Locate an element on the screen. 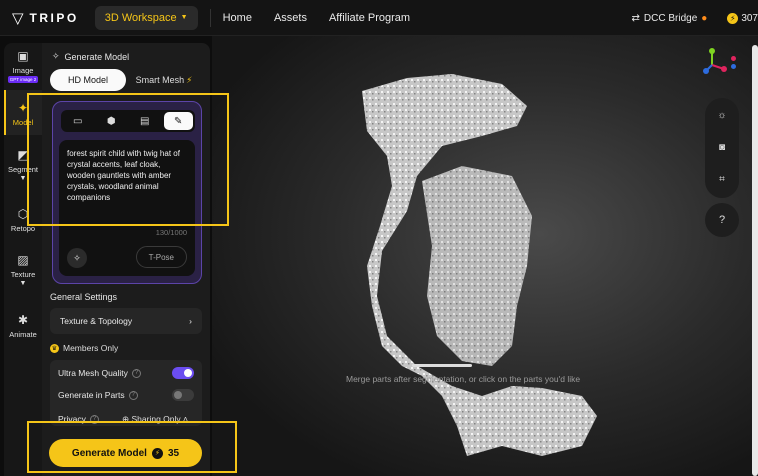 This screenshot has height=476, width=758. rail-item-image: ▣ Image GPT image 2 is located at coordinates (23, 66).